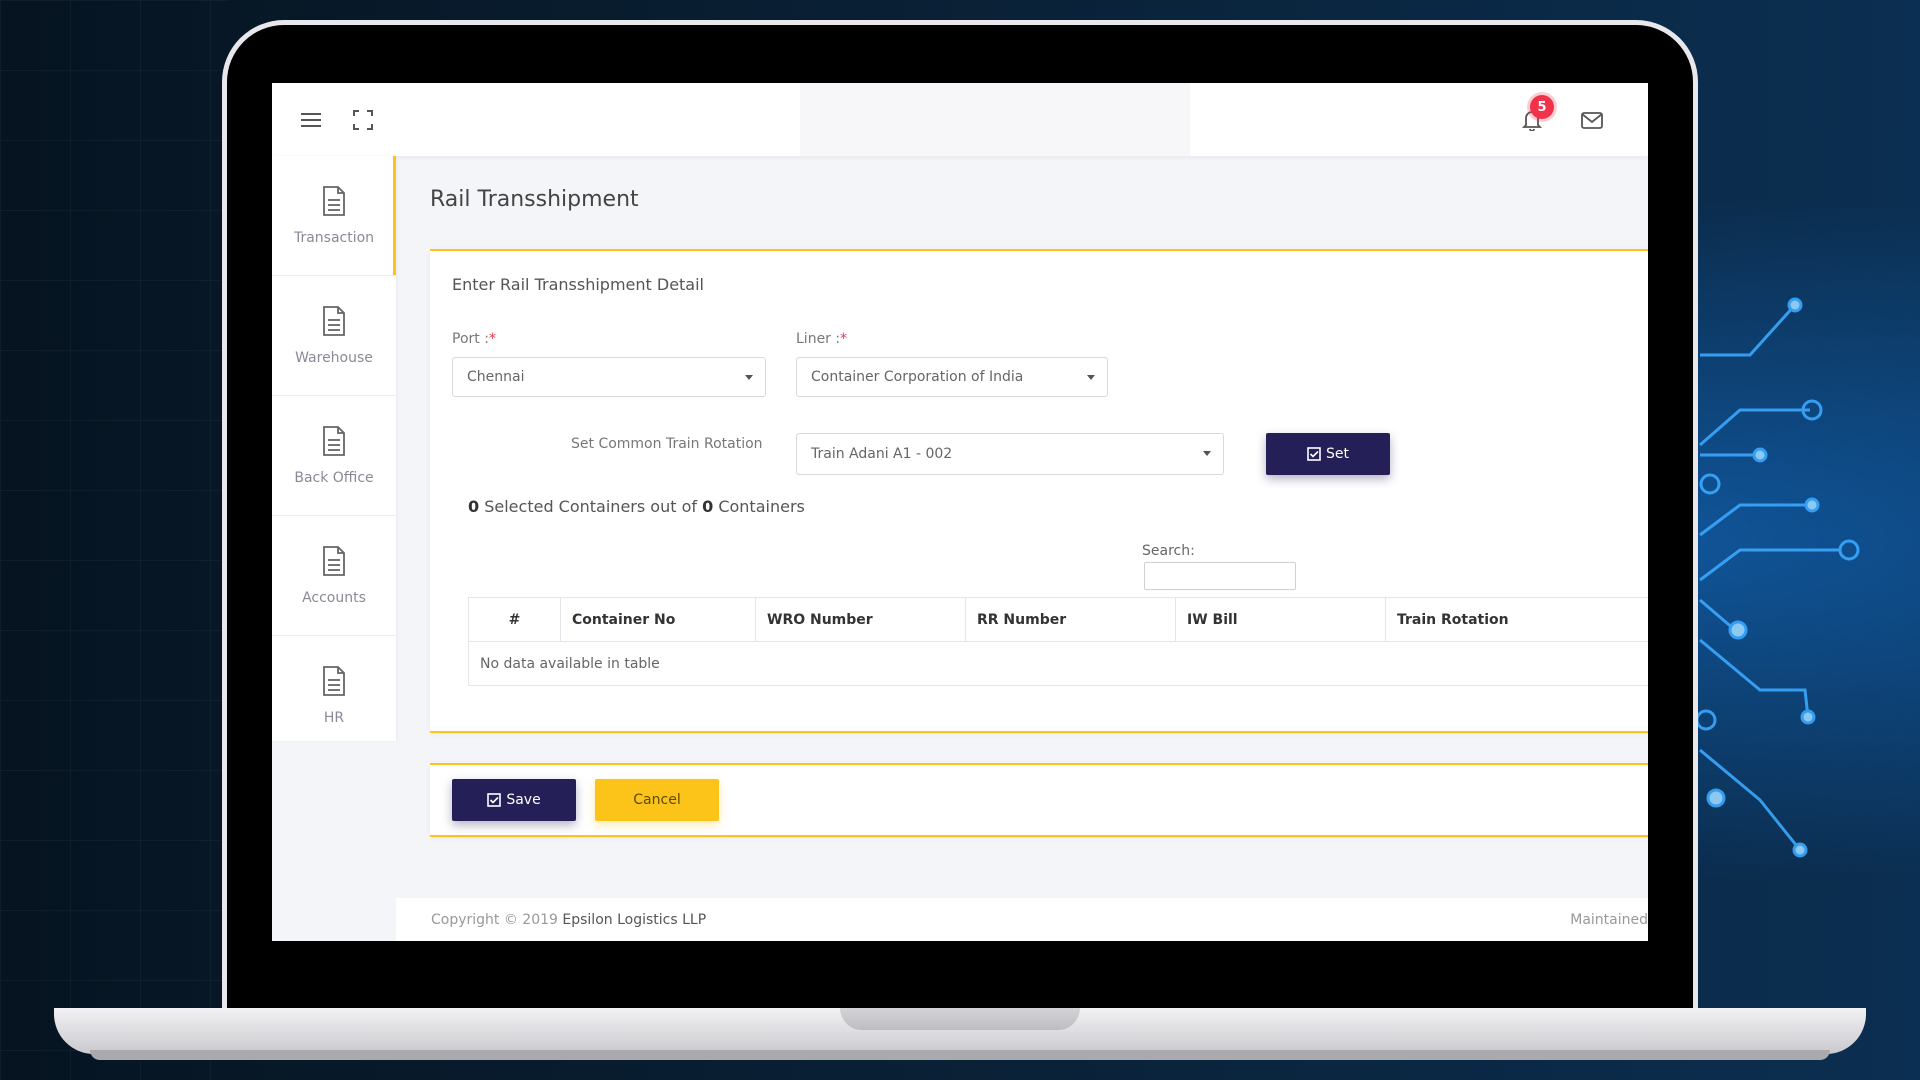 Image resolution: width=1920 pixels, height=1080 pixels. I want to click on sidebar-item-label: Transaction, so click(334, 237).